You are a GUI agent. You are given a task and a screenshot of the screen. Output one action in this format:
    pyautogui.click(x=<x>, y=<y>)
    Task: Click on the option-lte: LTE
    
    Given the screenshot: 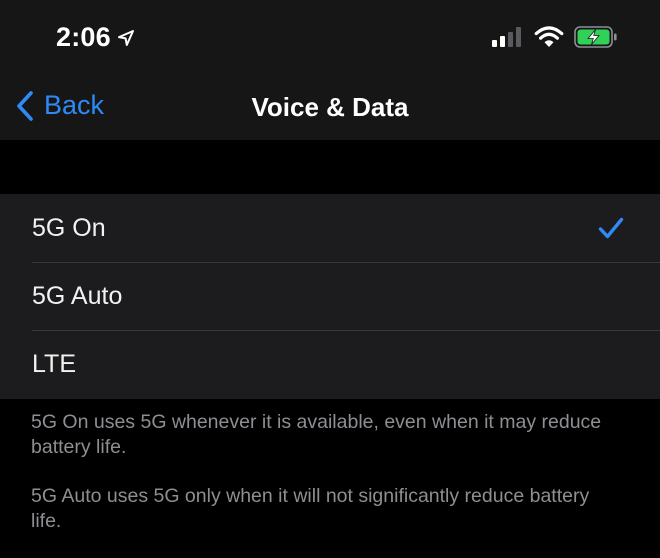 What is the action you would take?
    pyautogui.click(x=330, y=364)
    